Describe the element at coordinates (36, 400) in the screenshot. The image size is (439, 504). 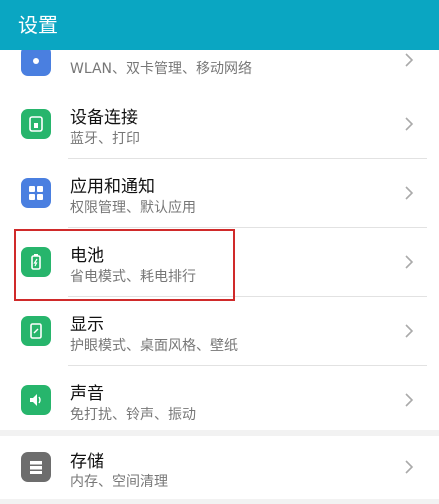
I see `sound-icon` at that location.